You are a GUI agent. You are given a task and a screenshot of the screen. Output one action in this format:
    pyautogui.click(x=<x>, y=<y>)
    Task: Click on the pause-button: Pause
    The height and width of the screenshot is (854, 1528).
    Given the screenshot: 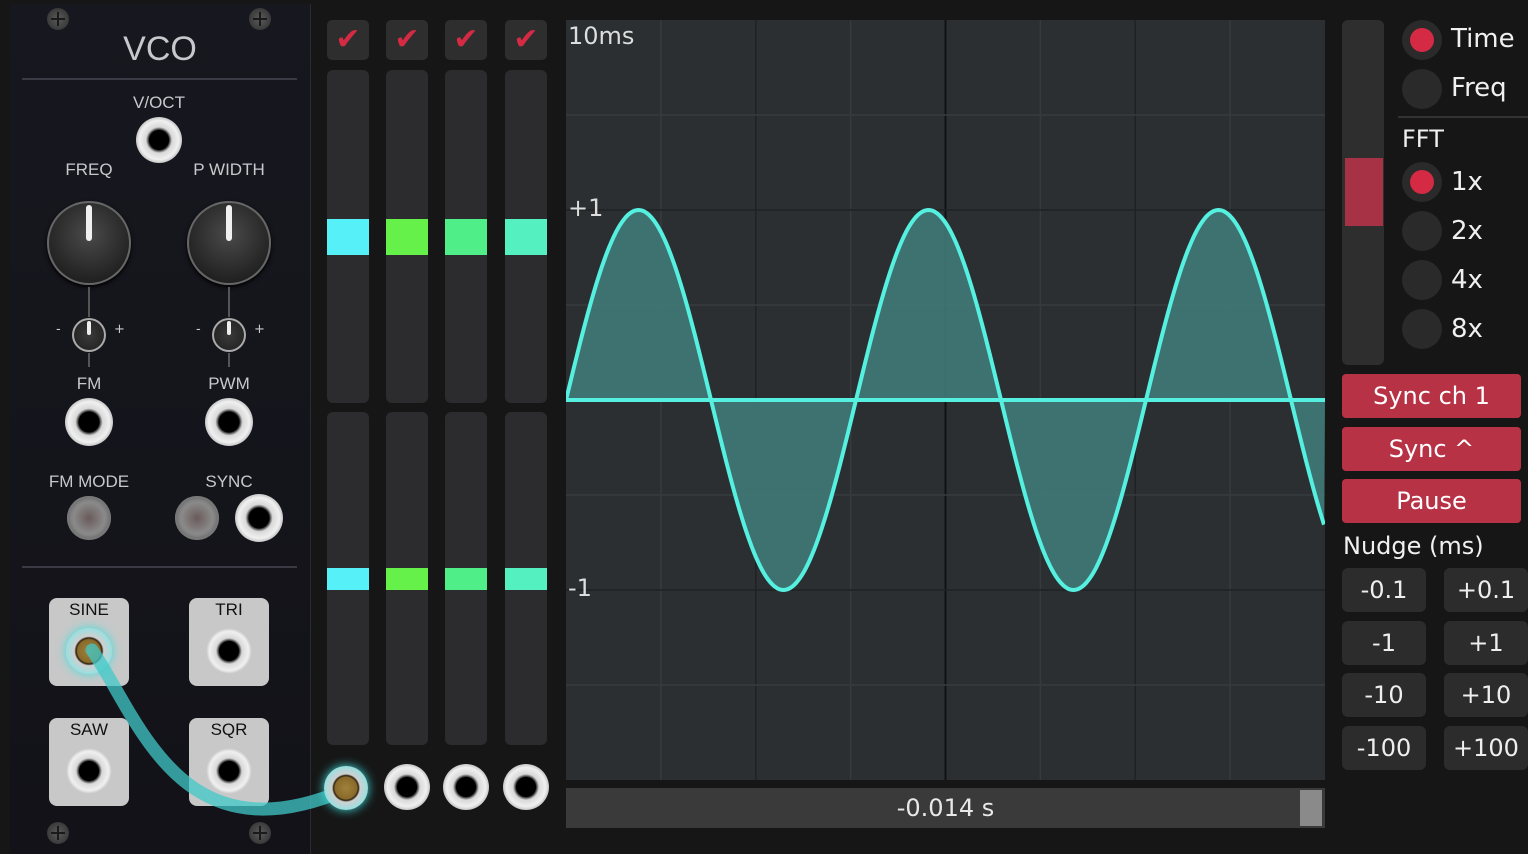 What is the action you would take?
    pyautogui.click(x=1431, y=501)
    